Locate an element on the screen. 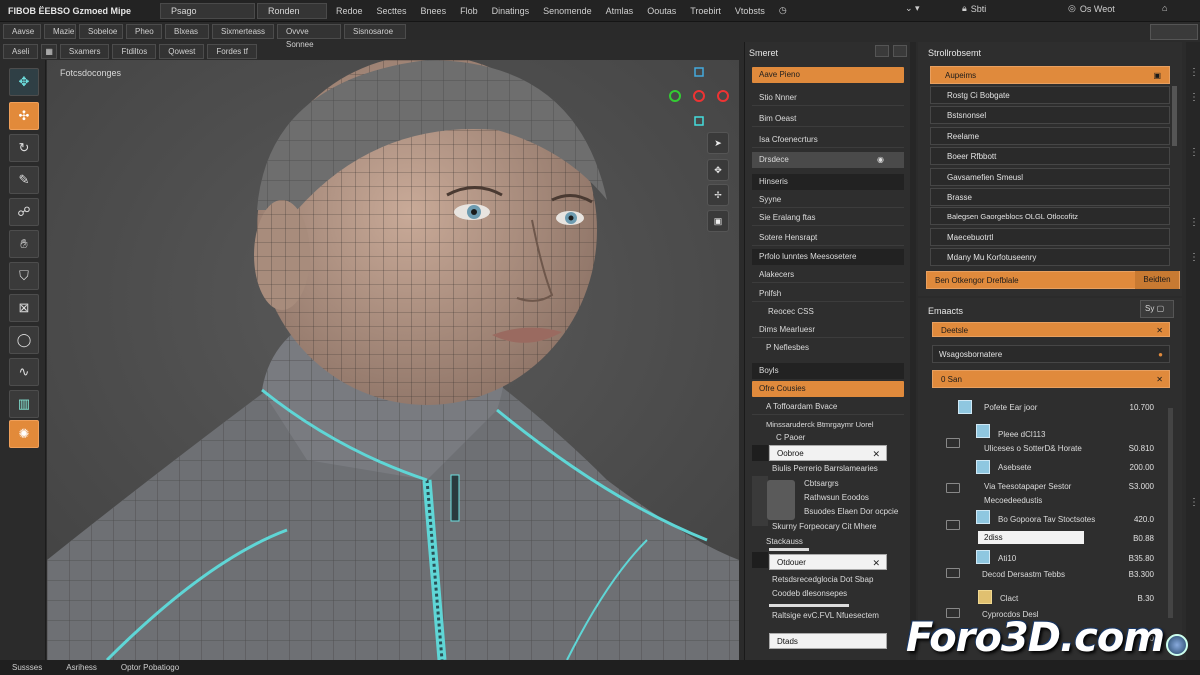  toolbar-button: Ovvve Sonnee is located at coordinates (309, 36).